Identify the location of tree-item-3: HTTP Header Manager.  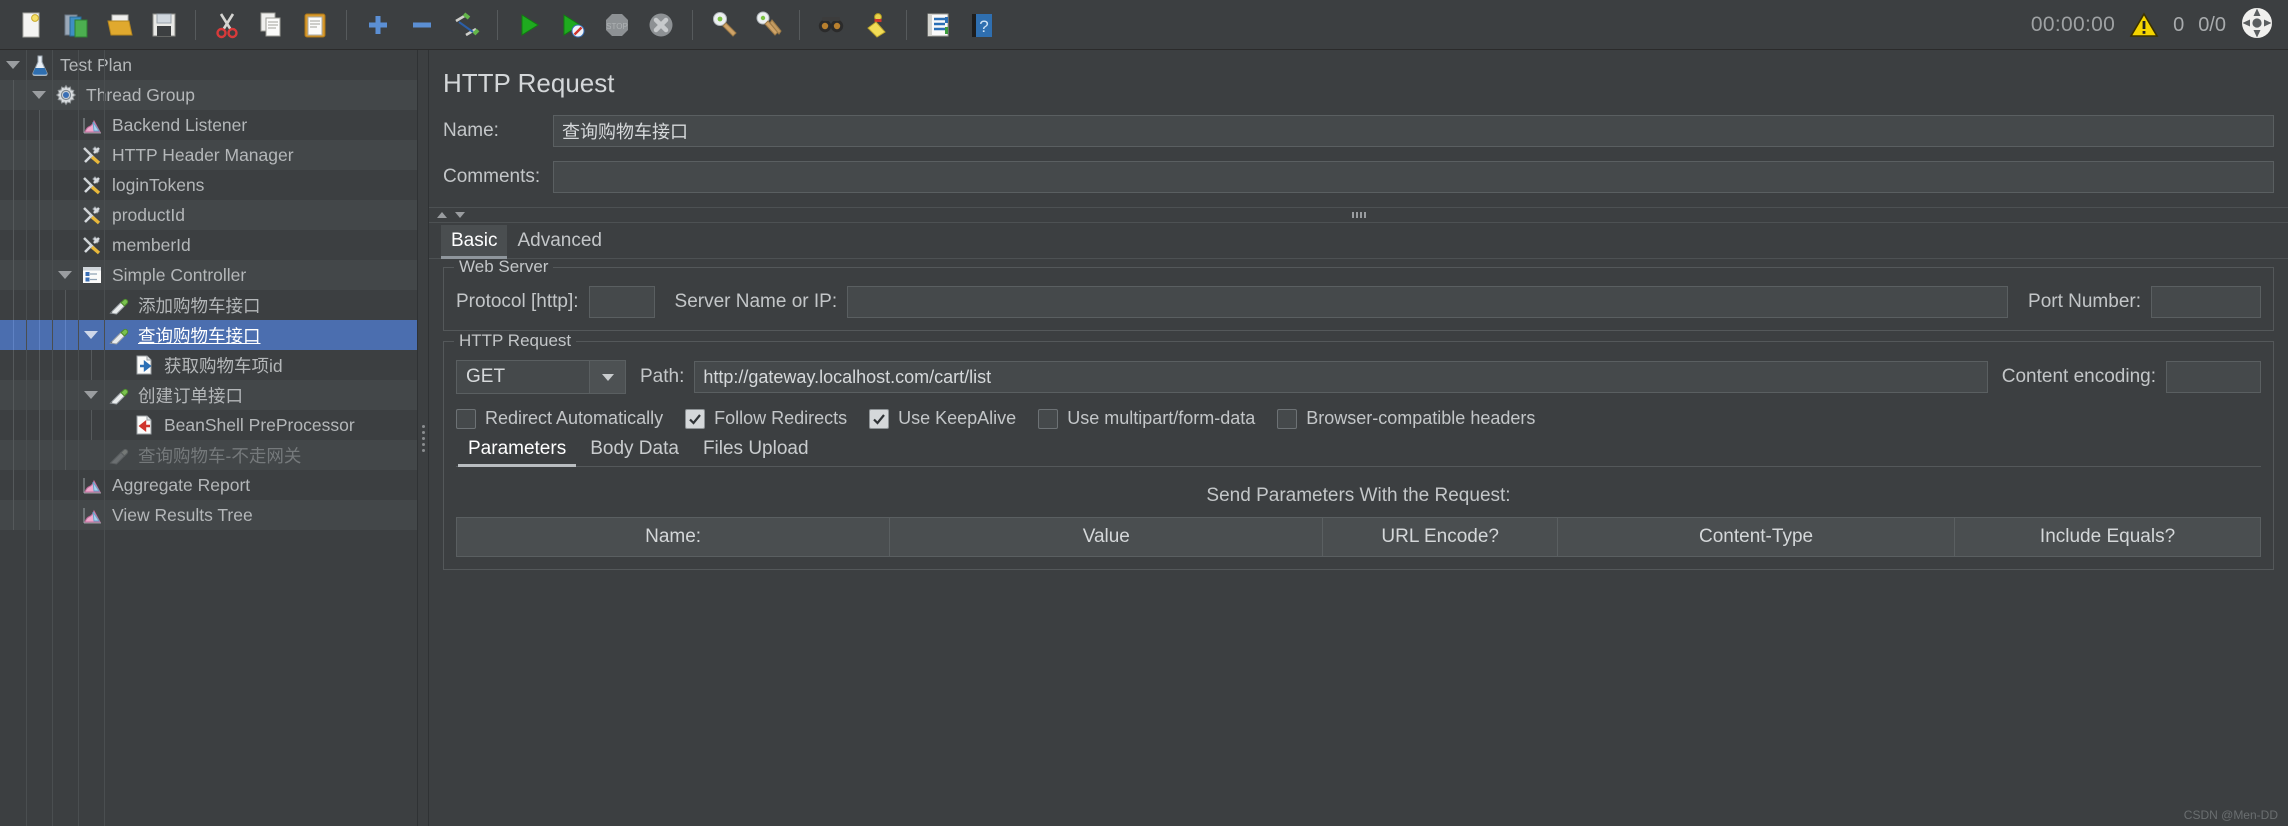
(208, 155).